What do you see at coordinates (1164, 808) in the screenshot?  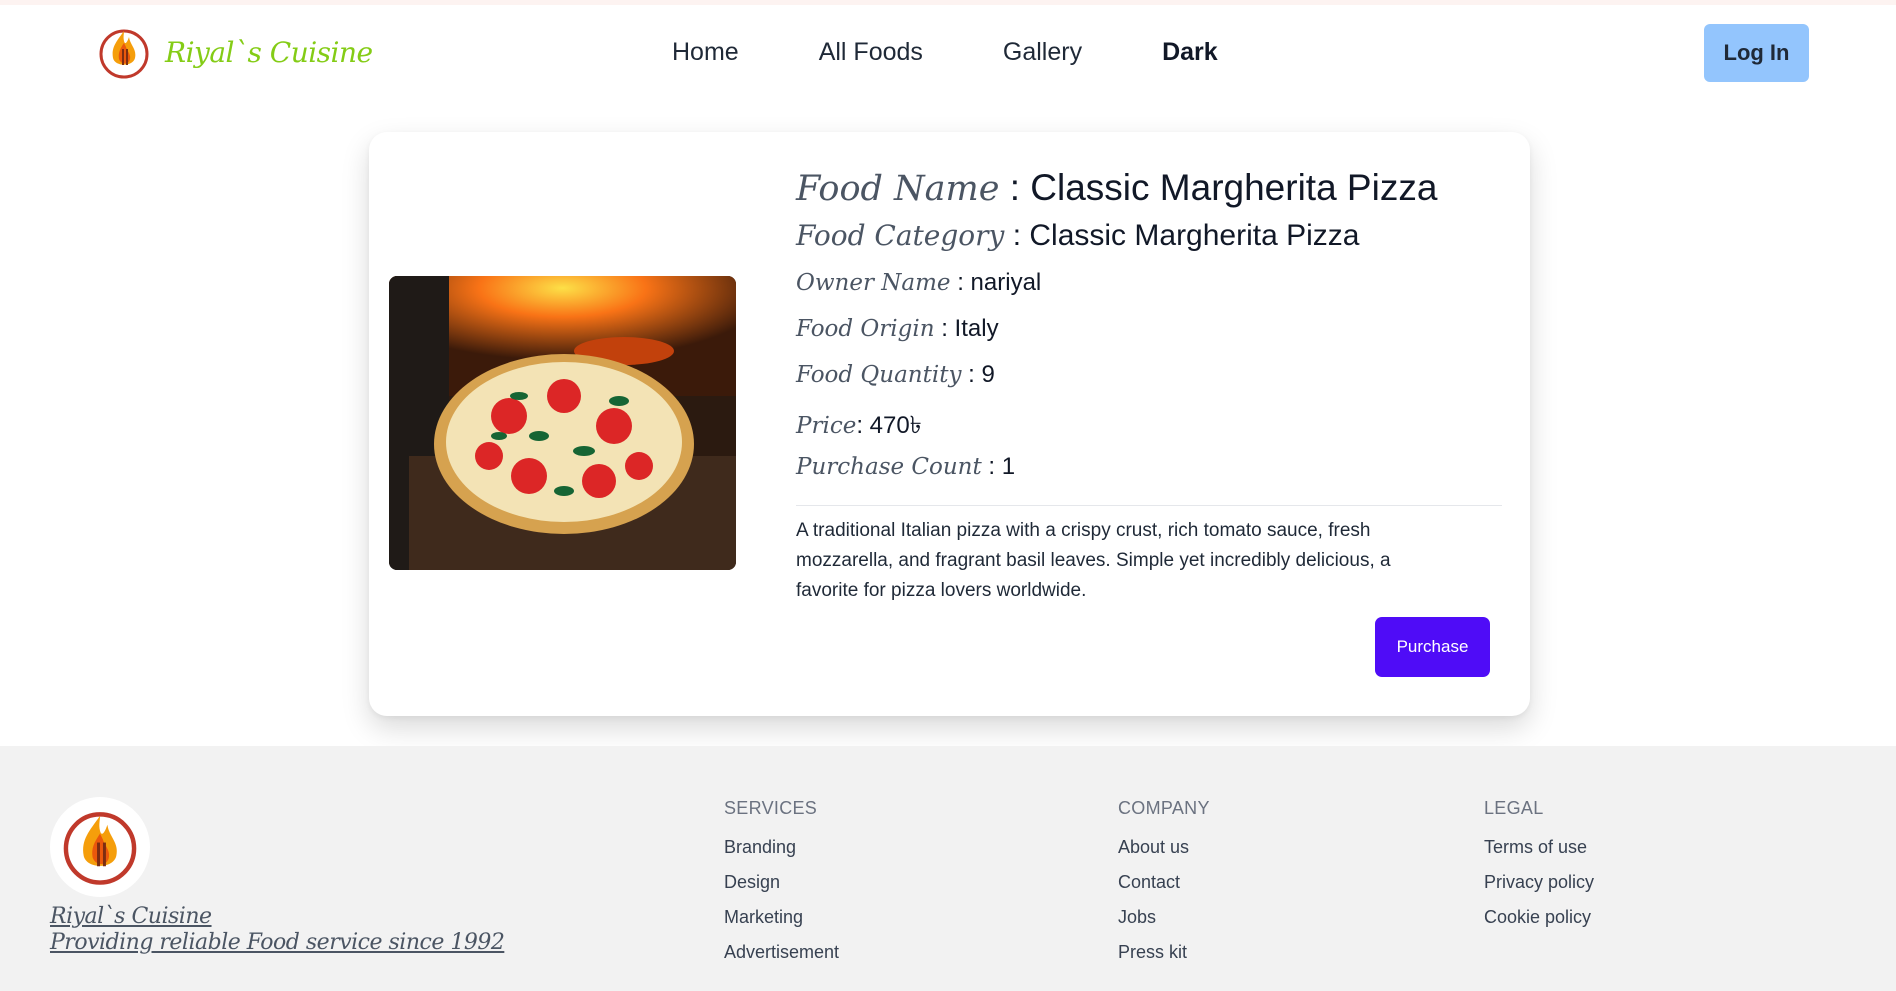 I see `footer-company-title: Company` at bounding box center [1164, 808].